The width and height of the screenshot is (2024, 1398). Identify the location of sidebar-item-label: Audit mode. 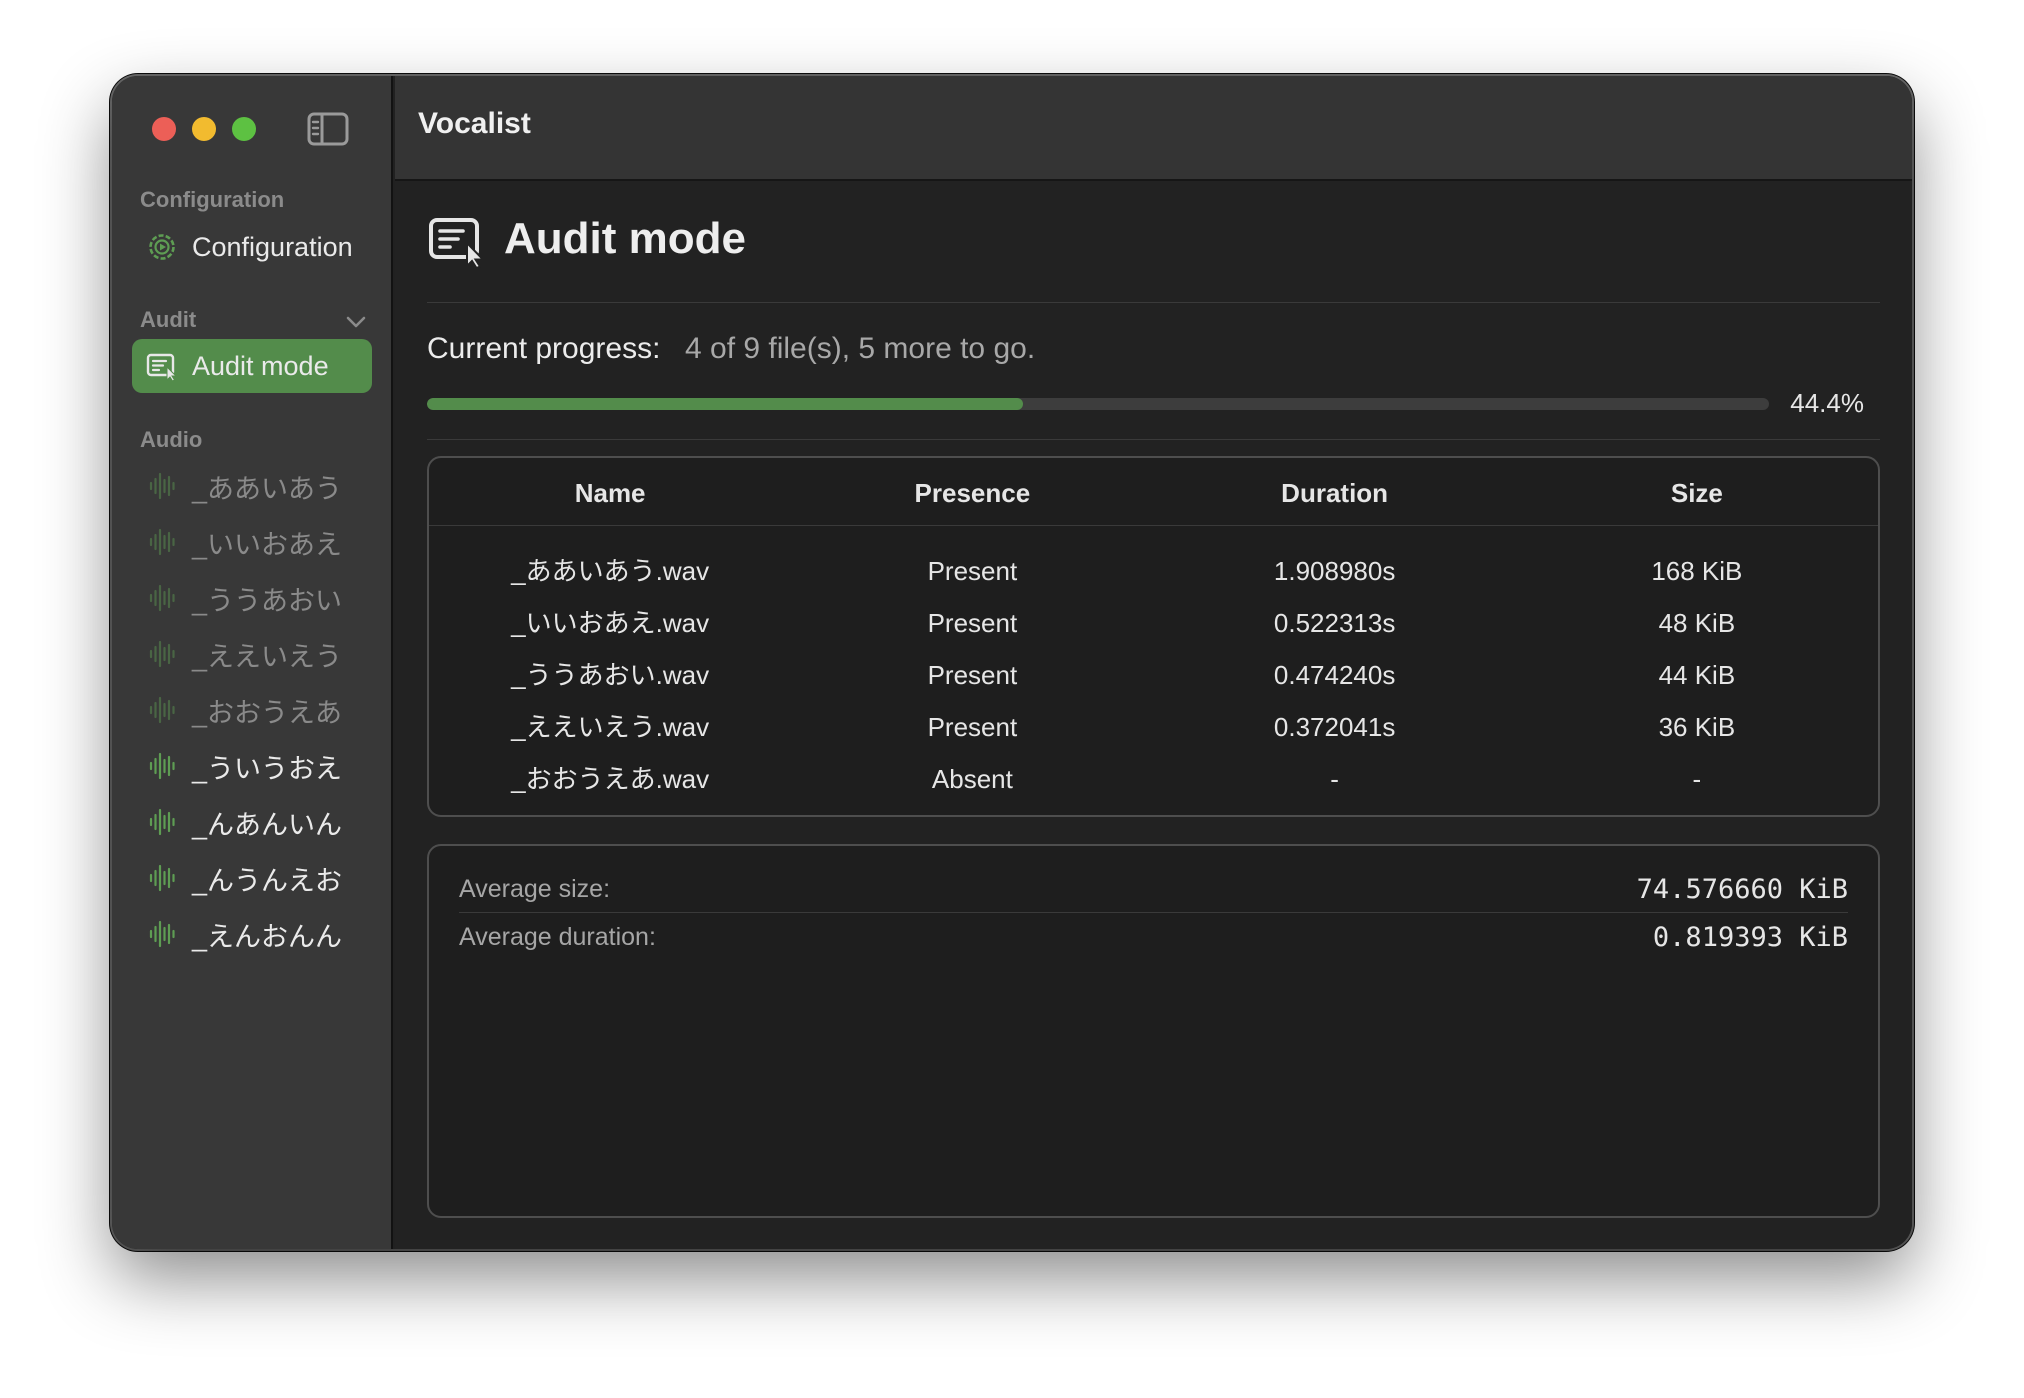
(260, 365).